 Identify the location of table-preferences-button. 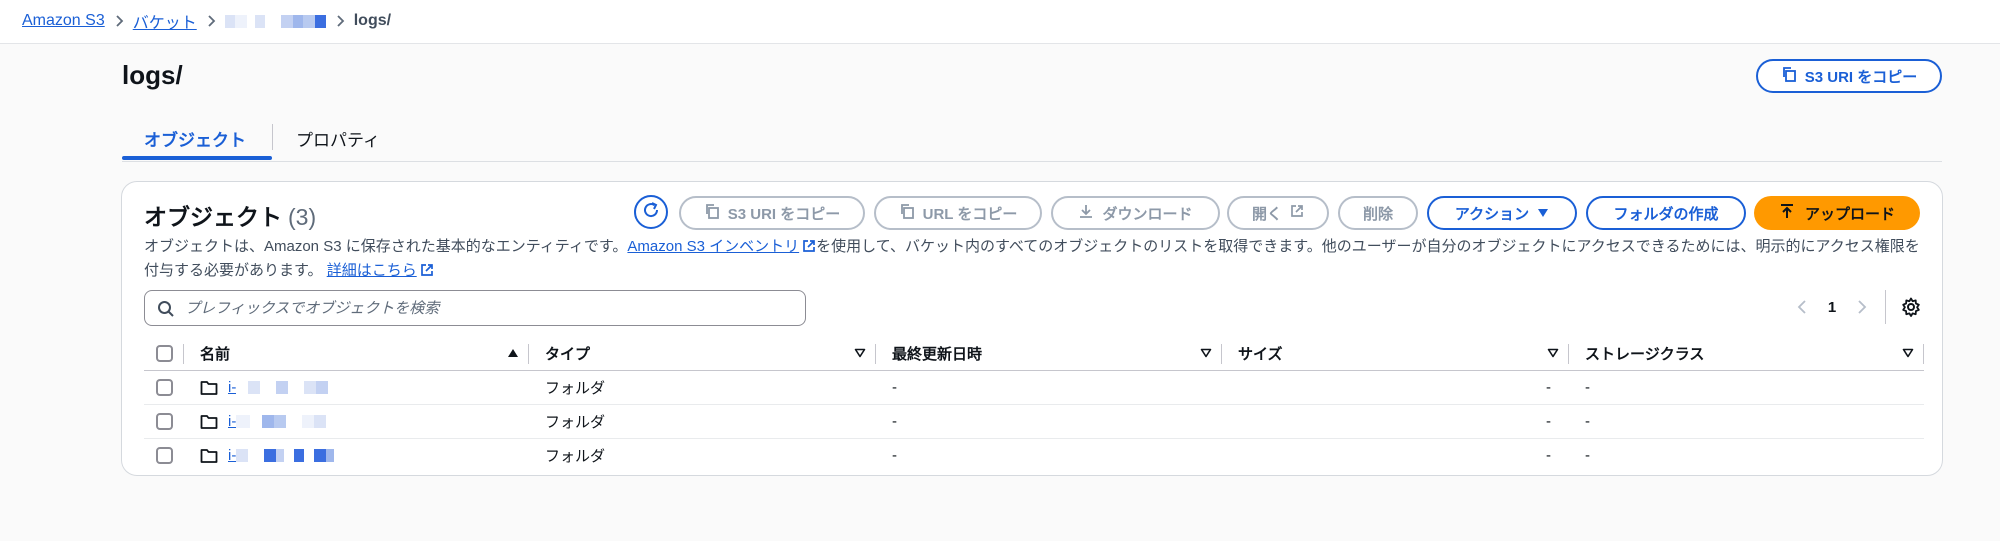
(1911, 307).